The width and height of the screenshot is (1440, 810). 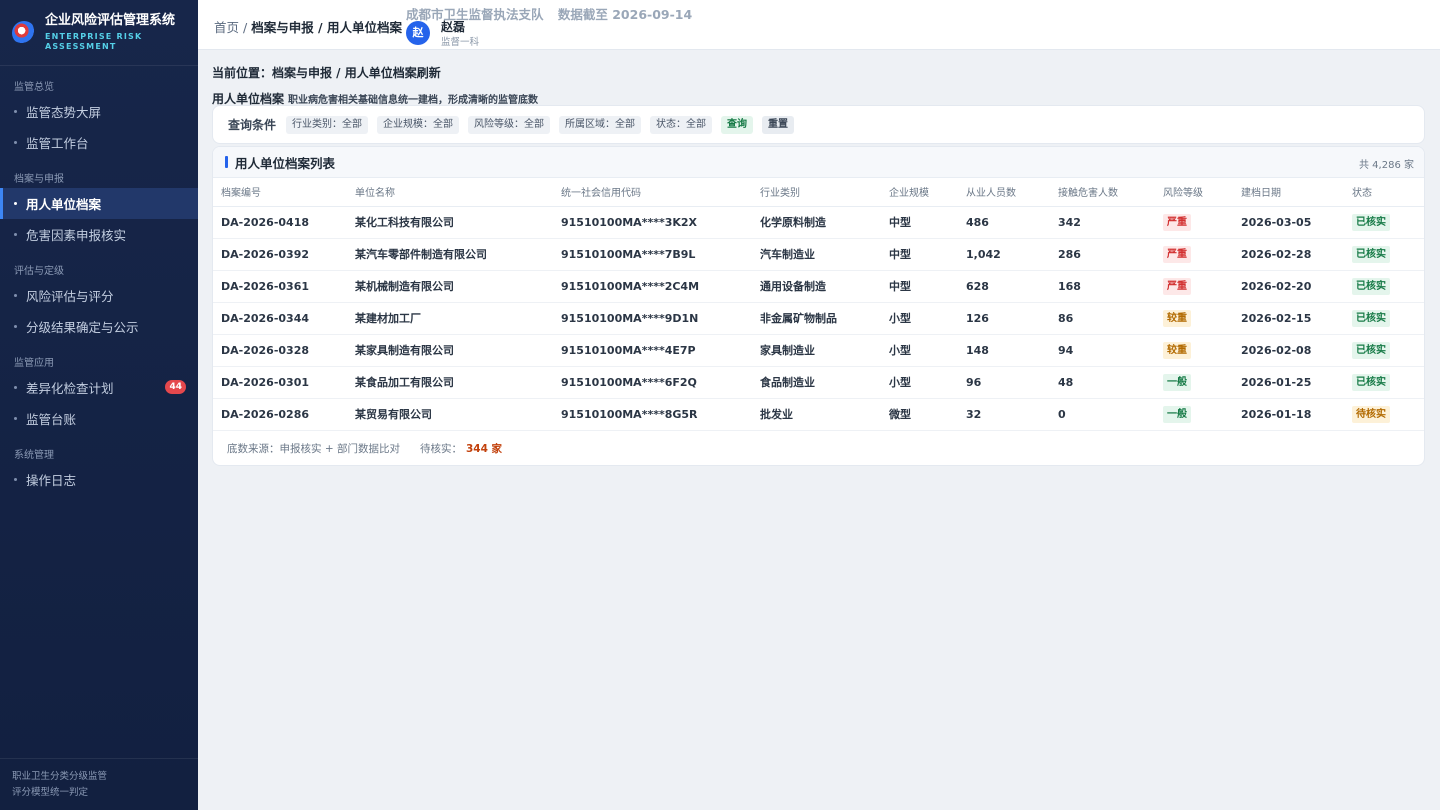 I want to click on sidebar-item: 监管态势大屏, so click(x=99, y=111).